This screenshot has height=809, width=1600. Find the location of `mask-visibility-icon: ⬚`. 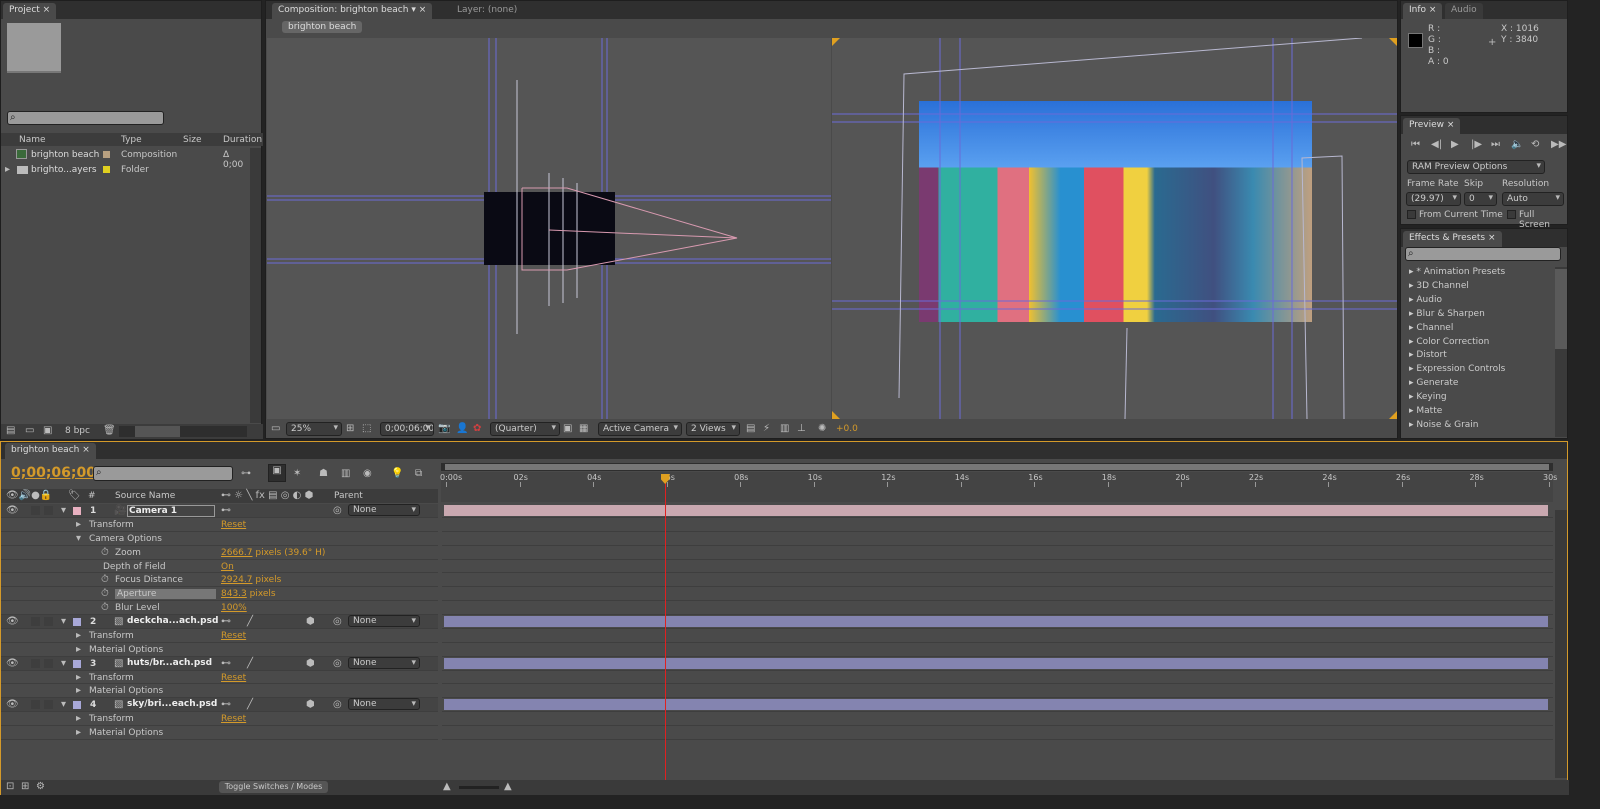

mask-visibility-icon: ⬚ is located at coordinates (366, 429).